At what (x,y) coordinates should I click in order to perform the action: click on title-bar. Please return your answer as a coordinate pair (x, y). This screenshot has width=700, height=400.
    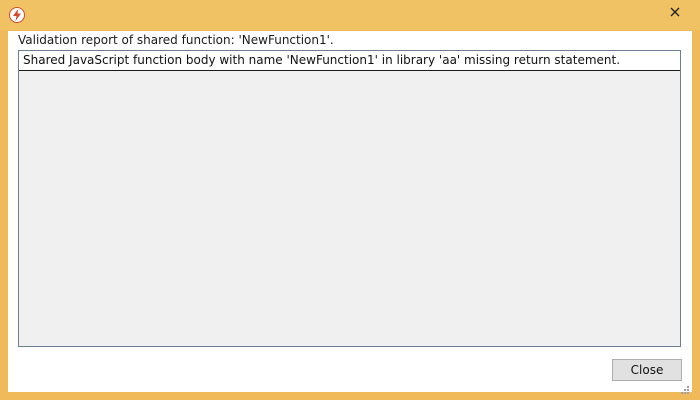
    Looking at the image, I should click on (350, 15).